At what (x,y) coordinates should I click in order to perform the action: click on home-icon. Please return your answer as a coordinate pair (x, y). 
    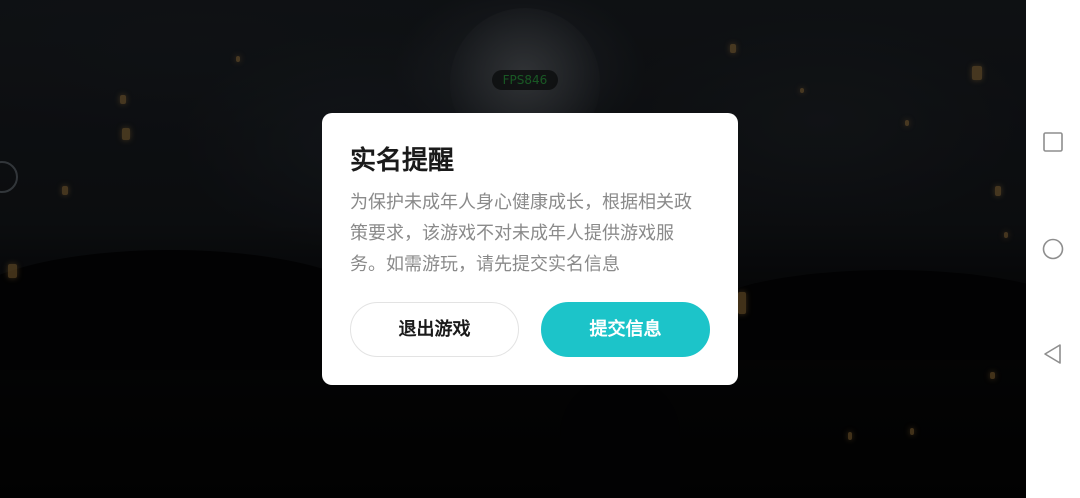
    Looking at the image, I should click on (1053, 249).